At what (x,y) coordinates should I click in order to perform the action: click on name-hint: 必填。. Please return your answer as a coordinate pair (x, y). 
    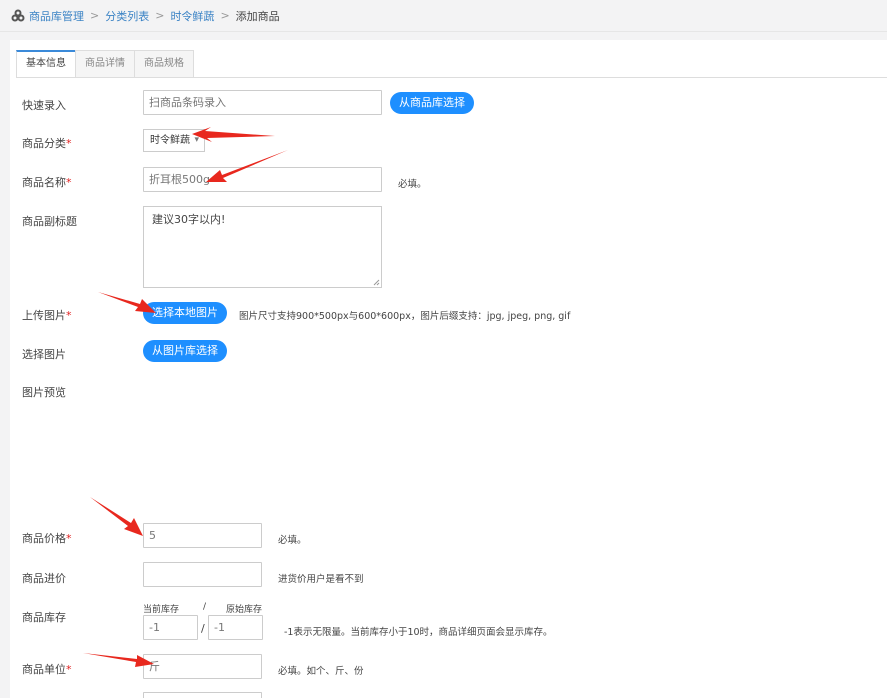
    Looking at the image, I should click on (412, 184).